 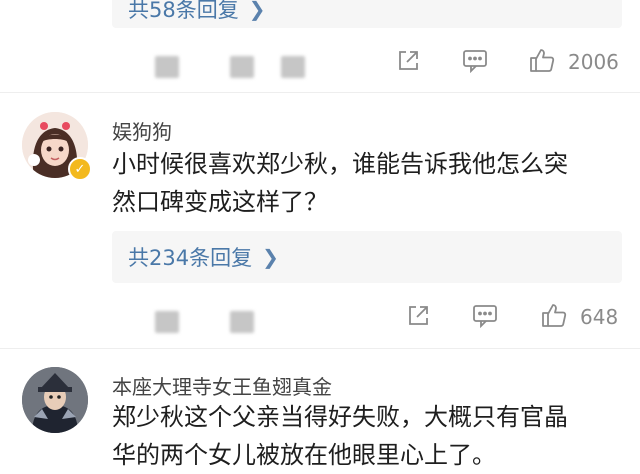 I want to click on comment-text-line: 小时候很喜欢郑少秋，谁能告诉我他怎么突, so click(x=340, y=164).